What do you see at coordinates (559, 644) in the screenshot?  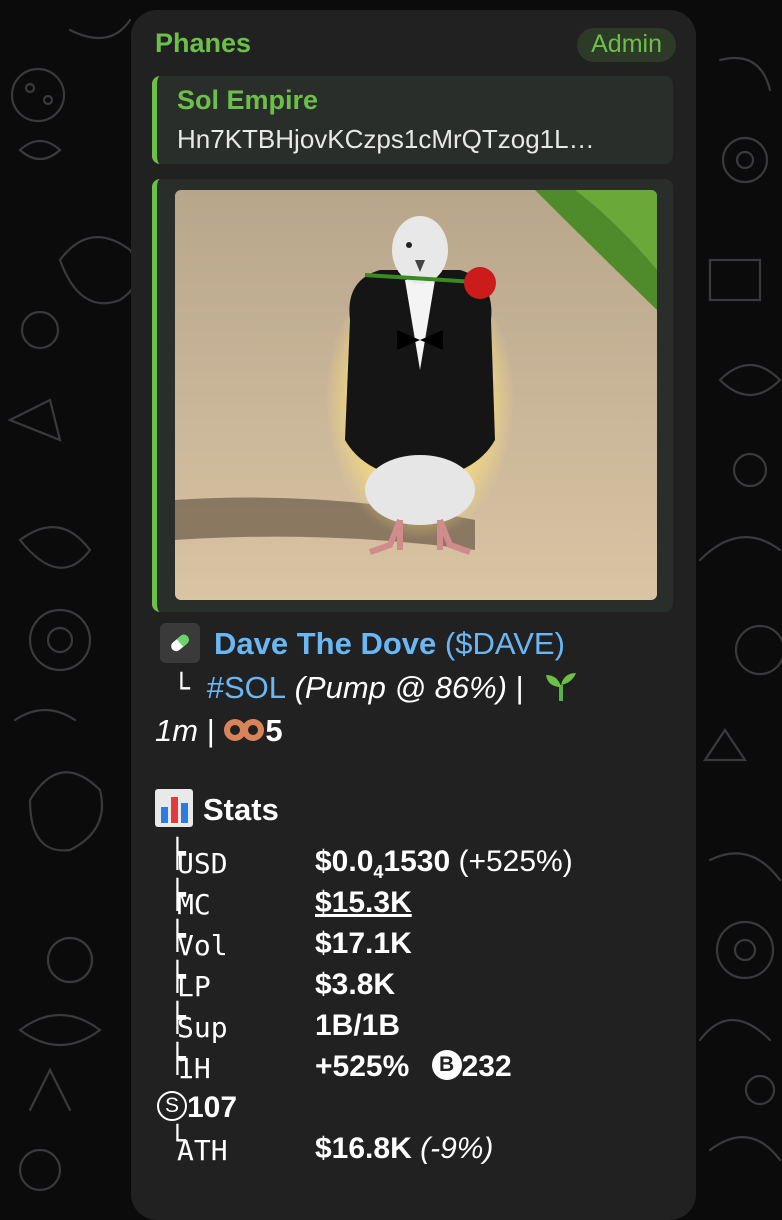 I see `ticker-close: )` at bounding box center [559, 644].